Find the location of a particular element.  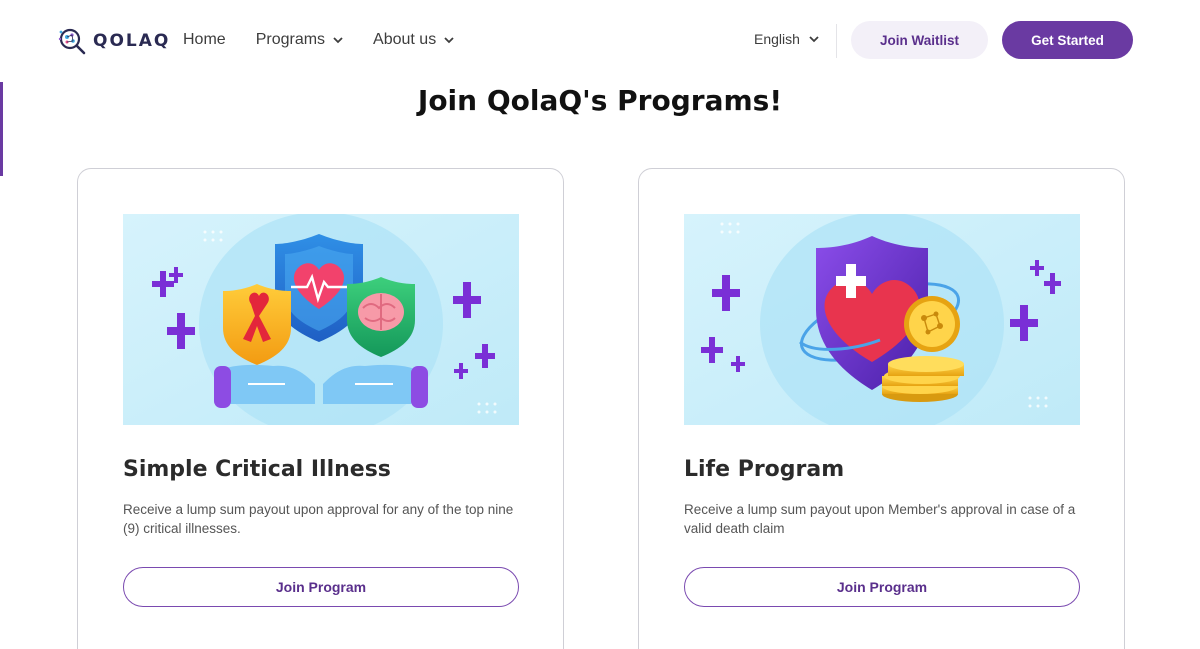

brand-logo: QOLAQ is located at coordinates (113, 41).